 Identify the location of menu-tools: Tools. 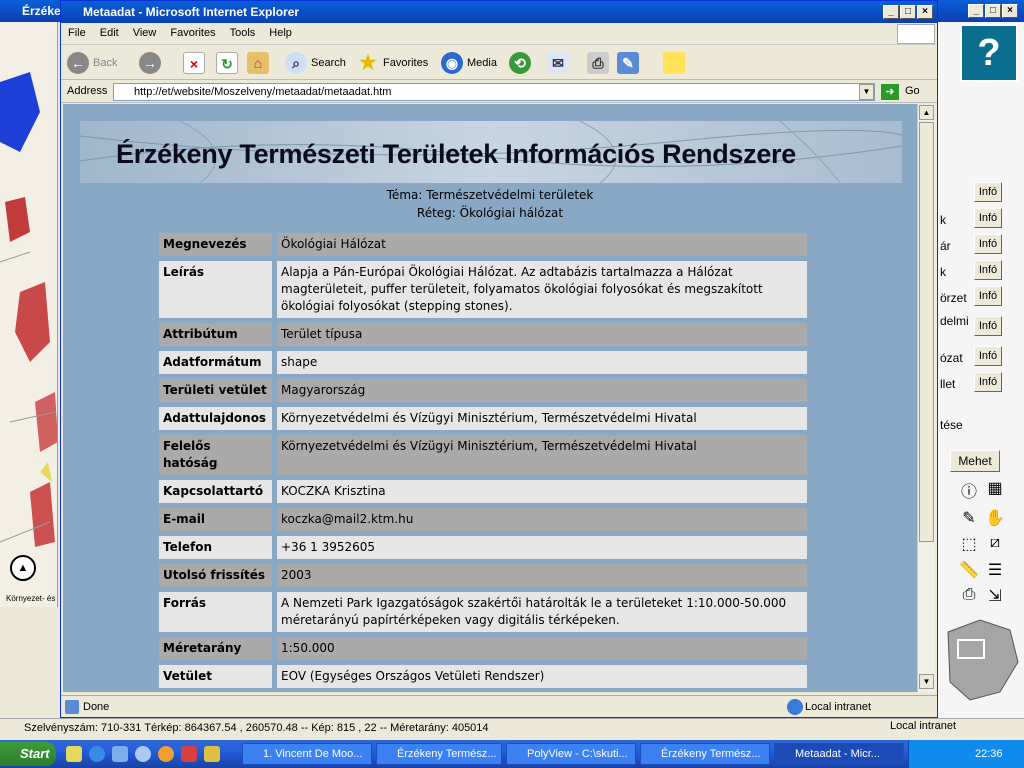
(243, 31).